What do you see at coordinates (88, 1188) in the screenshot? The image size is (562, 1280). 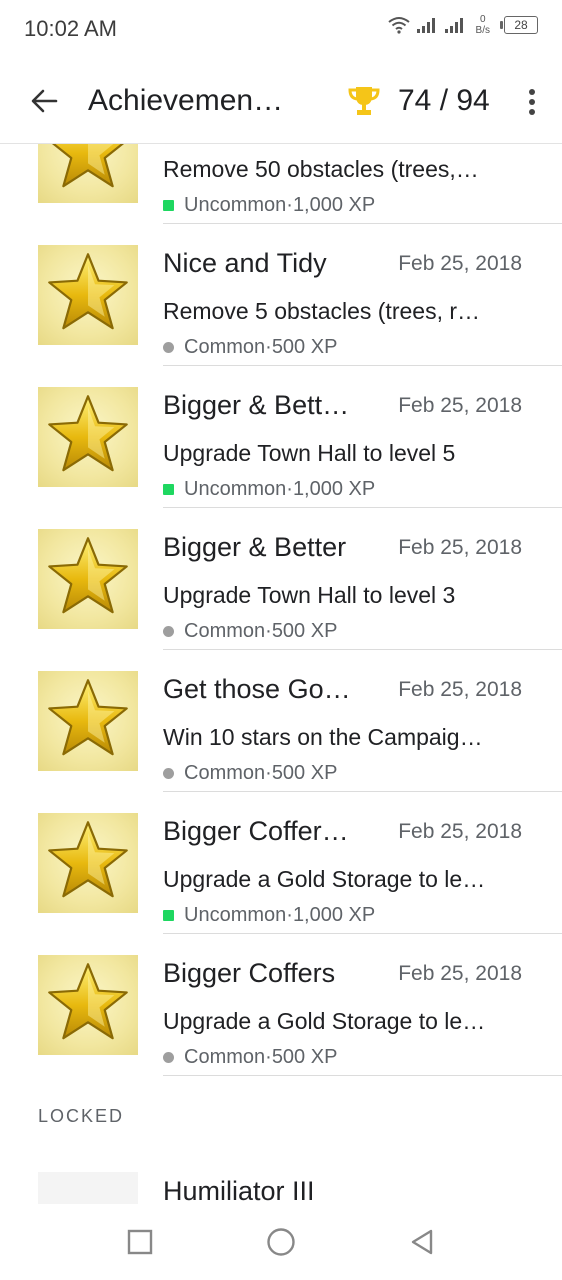 I see `locked-achievement-thumbnail` at bounding box center [88, 1188].